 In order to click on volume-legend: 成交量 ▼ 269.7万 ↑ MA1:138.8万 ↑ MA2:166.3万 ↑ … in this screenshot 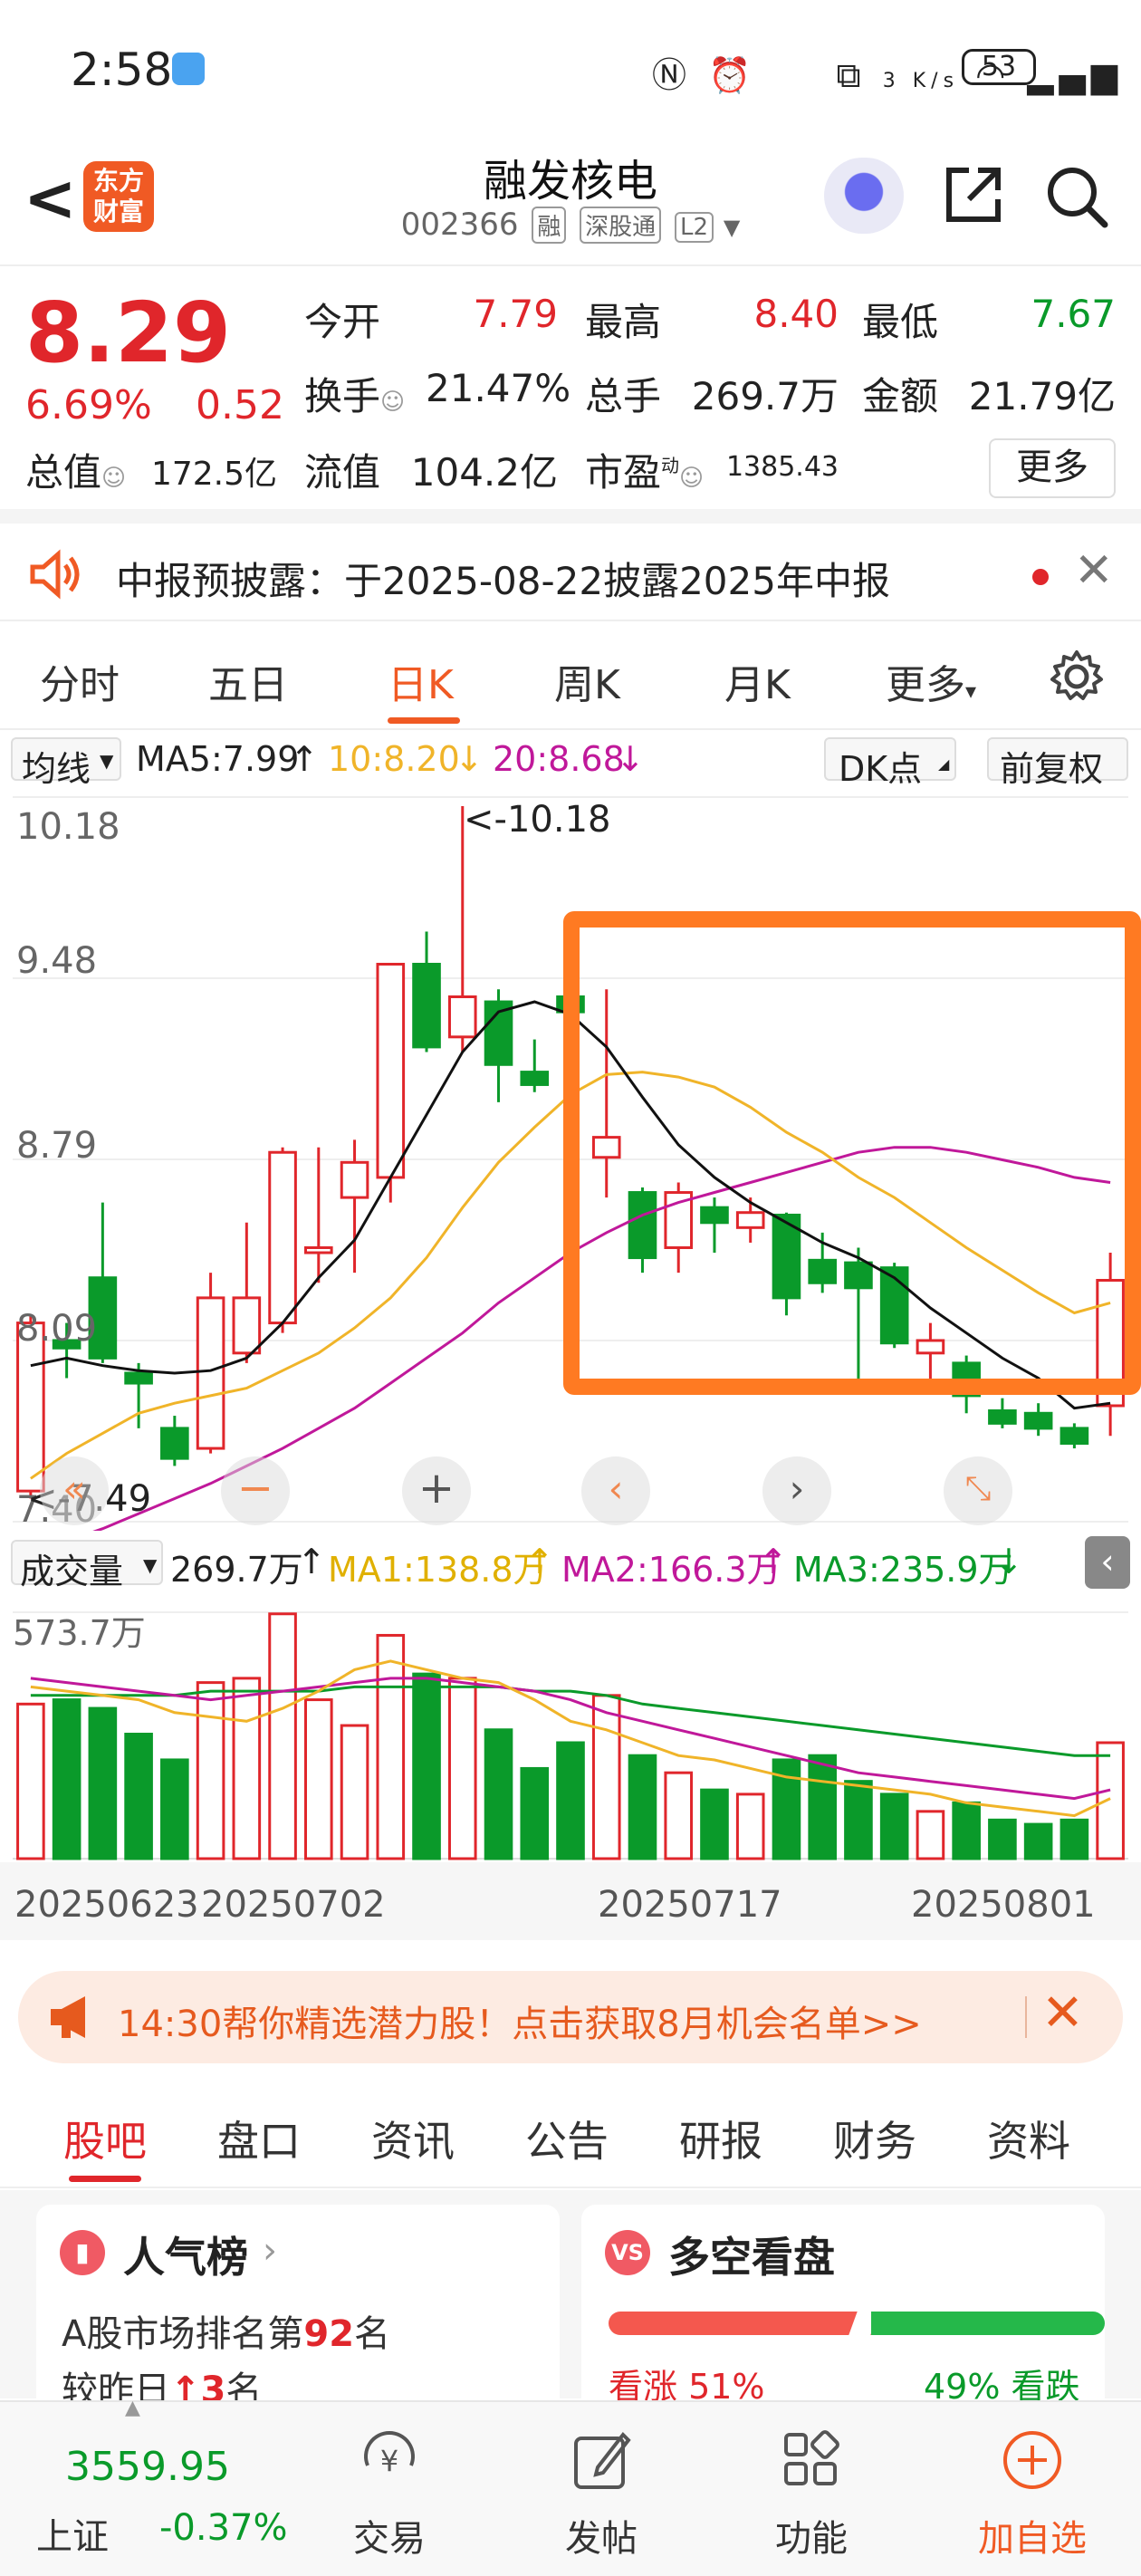, I will do `click(570, 1563)`.